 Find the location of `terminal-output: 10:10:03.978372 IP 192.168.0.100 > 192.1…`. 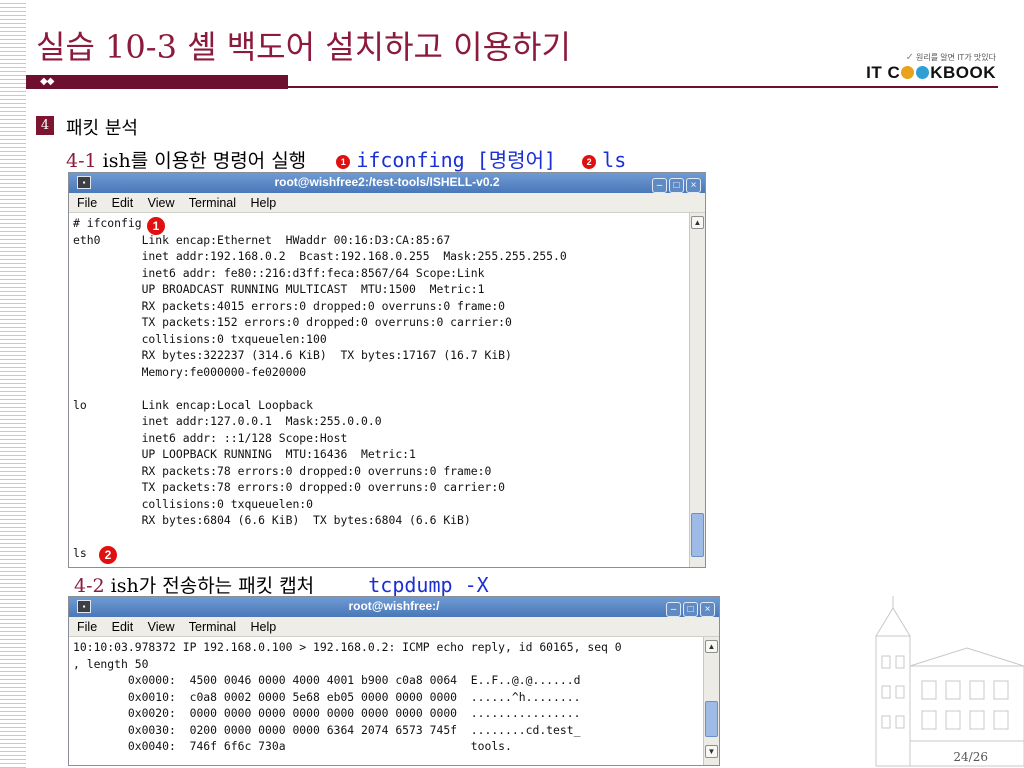

terminal-output: 10:10:03.978372 IP 192.168.0.100 > 192.1… is located at coordinates (394, 701).